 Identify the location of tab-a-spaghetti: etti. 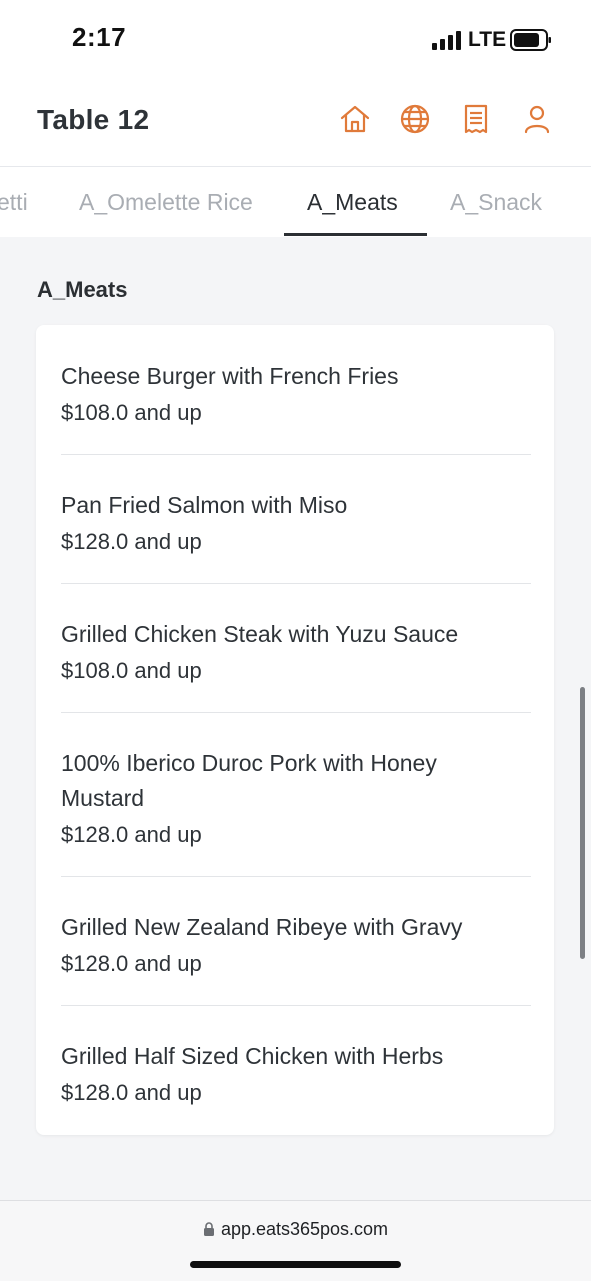
(14, 202).